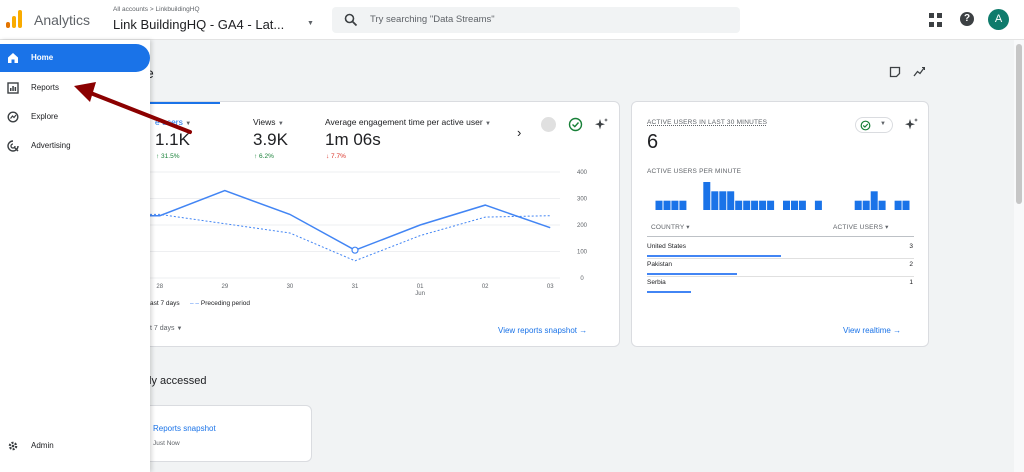  Describe the element at coordinates (485, 287) in the screenshot. I see `x-tick-label: 02` at that location.